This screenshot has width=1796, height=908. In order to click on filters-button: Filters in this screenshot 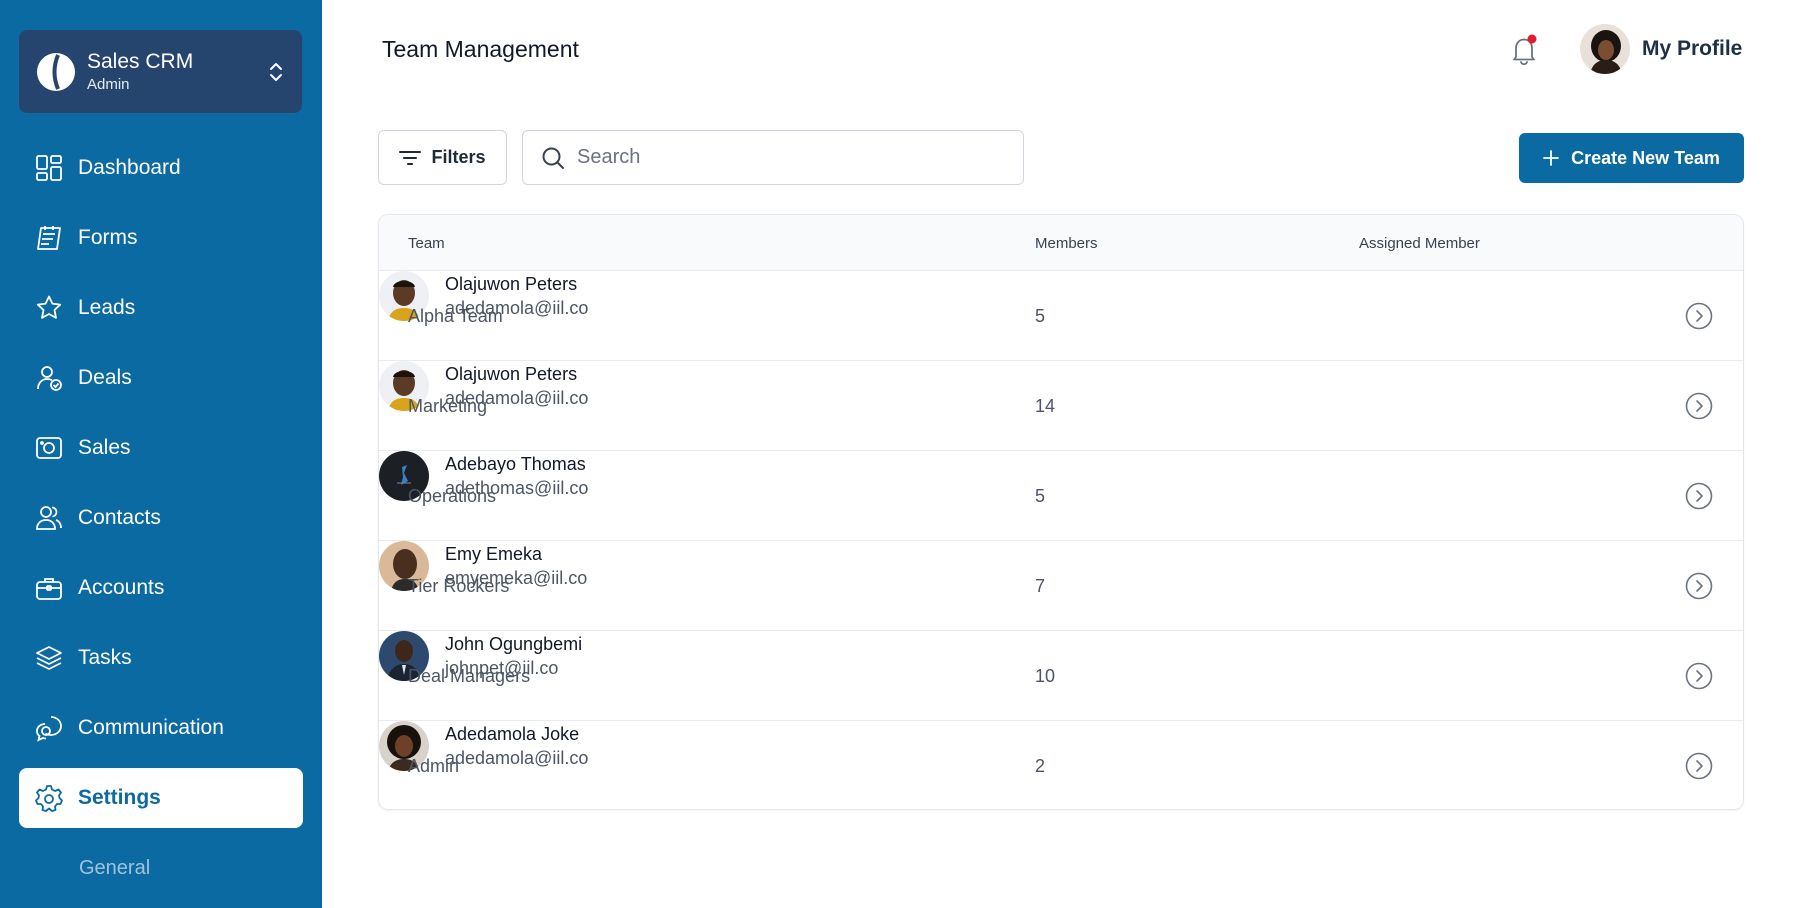, I will do `click(442, 157)`.